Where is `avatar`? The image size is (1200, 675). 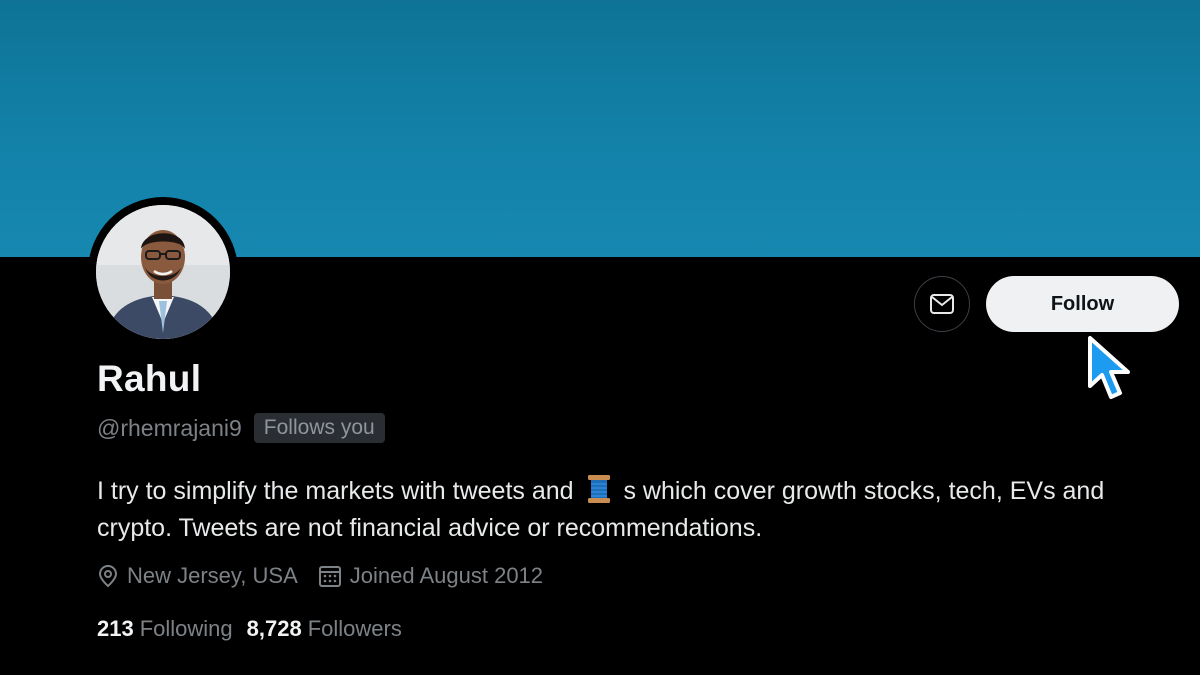
avatar is located at coordinates (163, 272).